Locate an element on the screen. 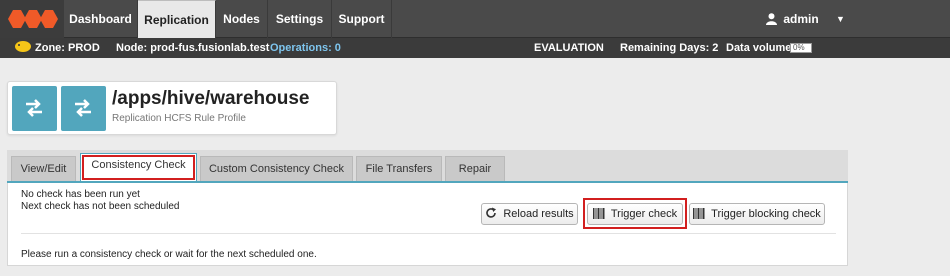  page-title: /apps/hive/warehouse is located at coordinates (211, 98).